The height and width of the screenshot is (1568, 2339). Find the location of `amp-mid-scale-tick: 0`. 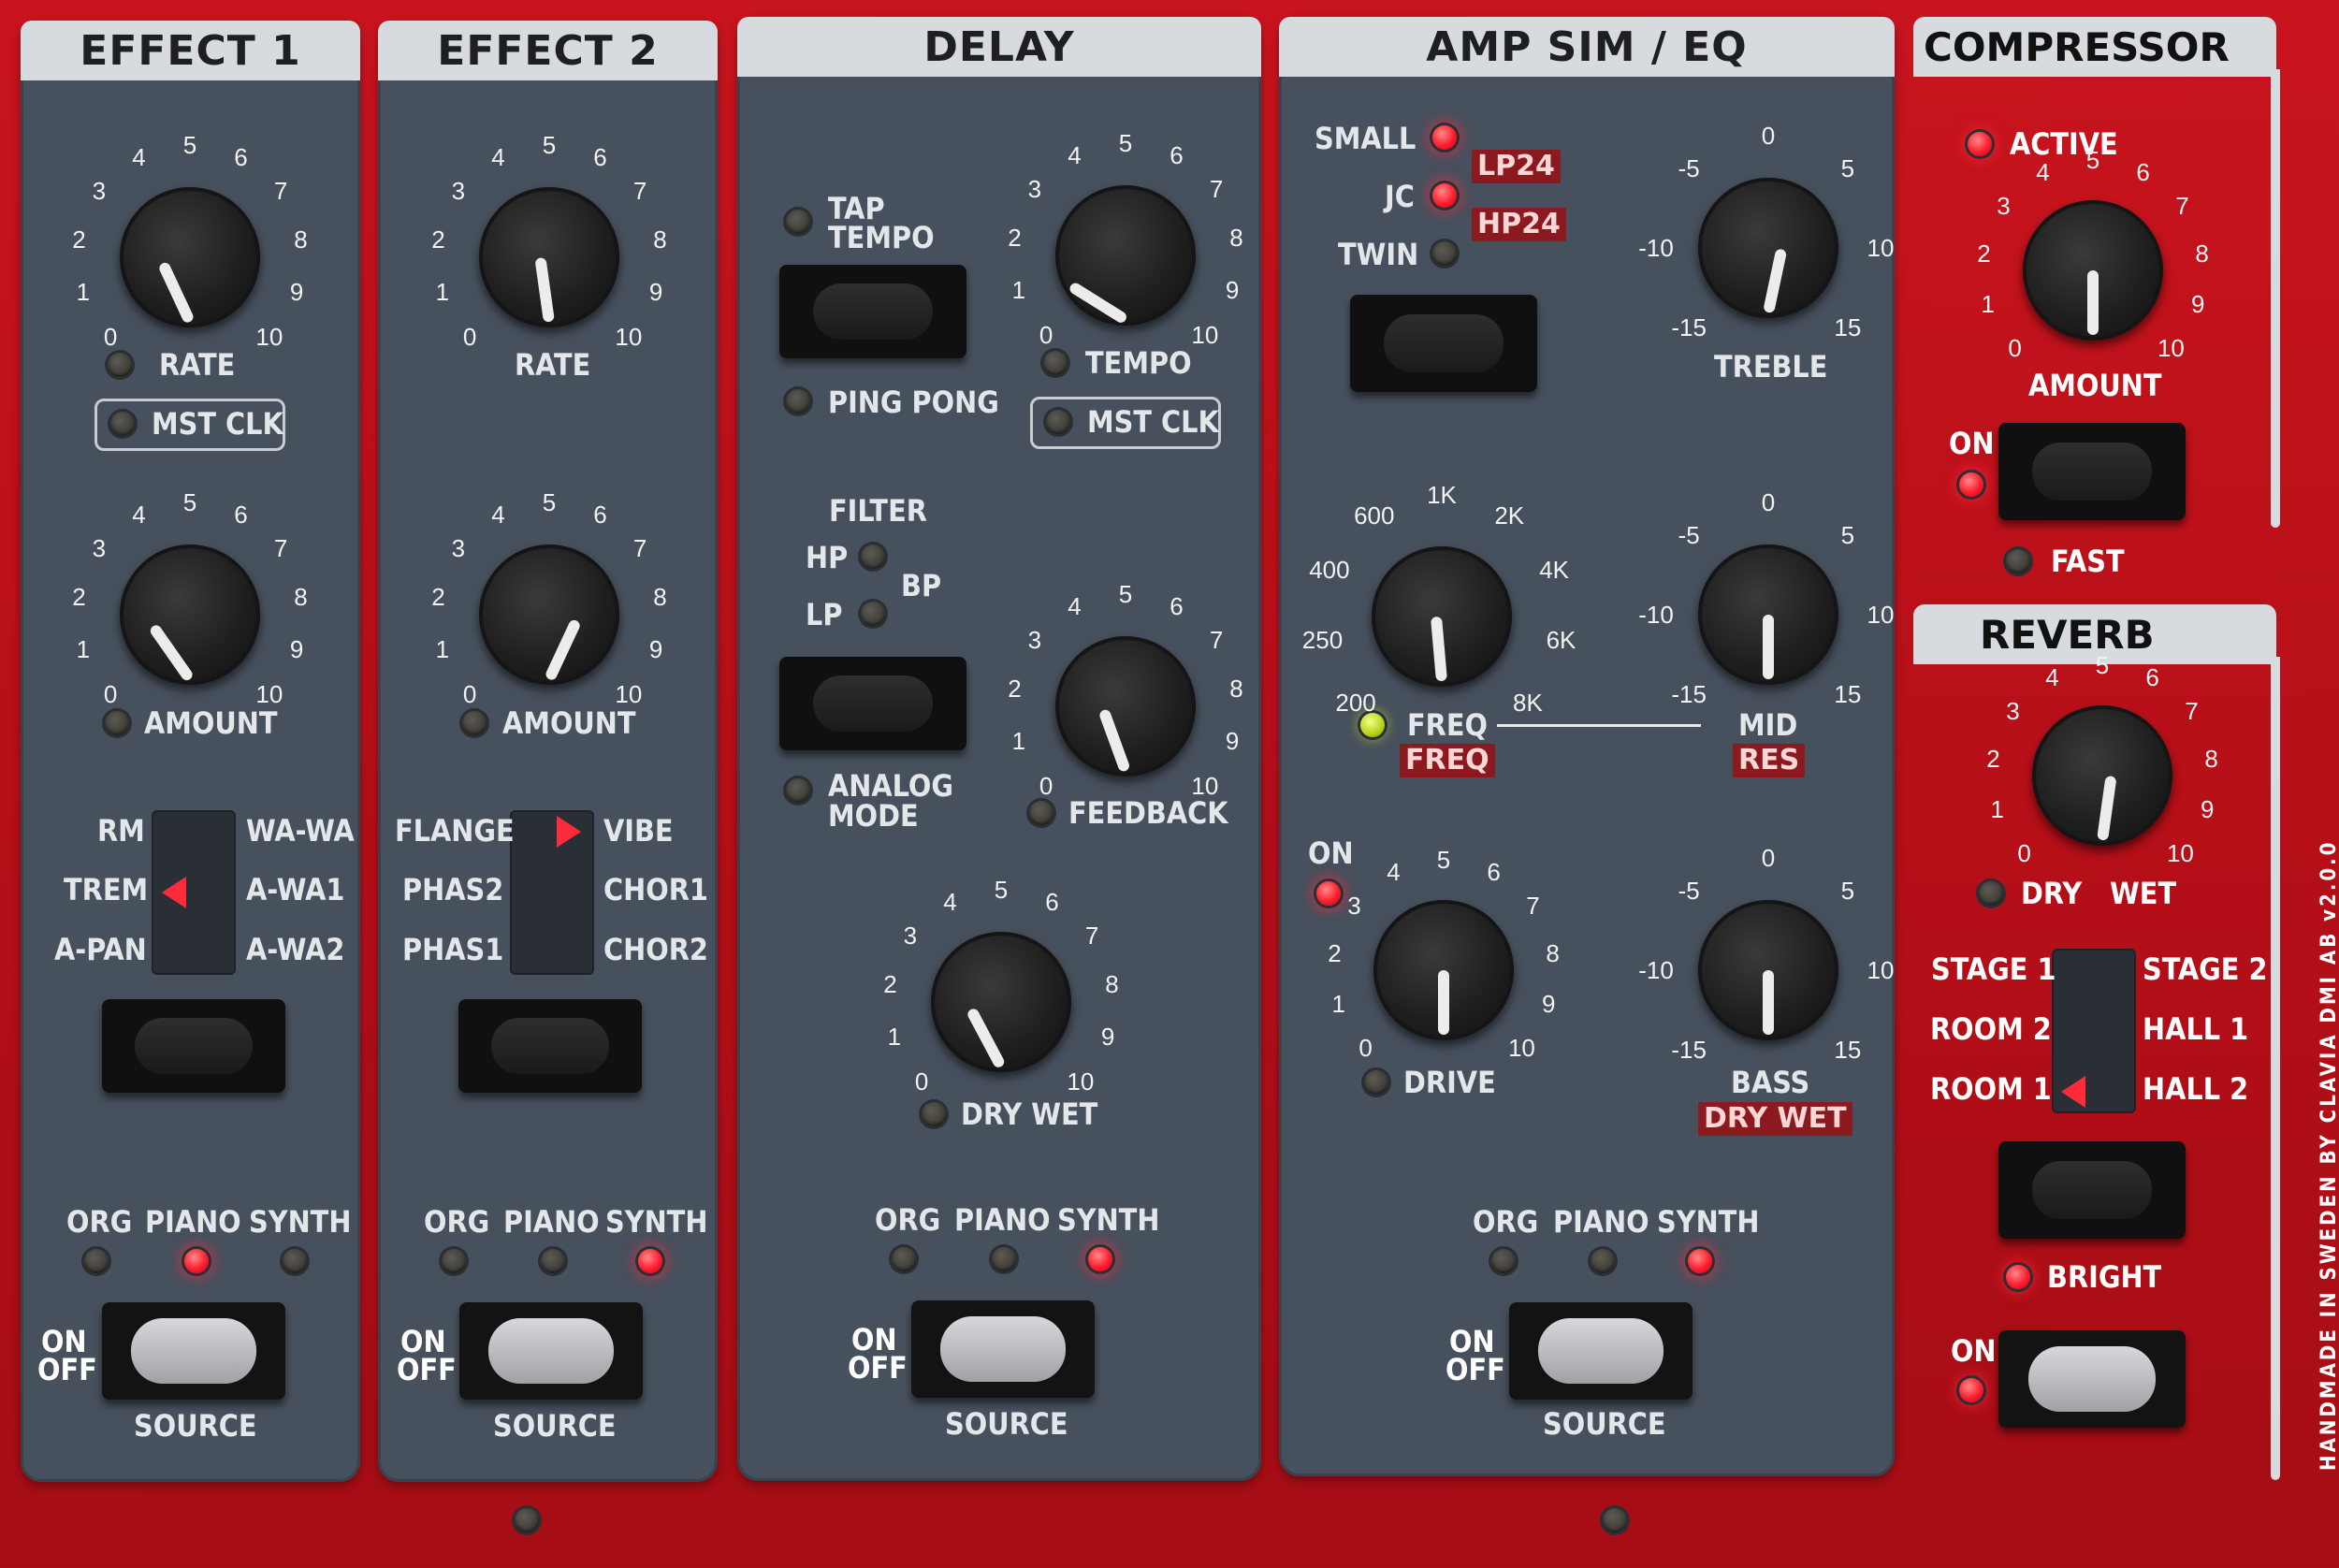

amp-mid-scale-tick: 0 is located at coordinates (1768, 502).